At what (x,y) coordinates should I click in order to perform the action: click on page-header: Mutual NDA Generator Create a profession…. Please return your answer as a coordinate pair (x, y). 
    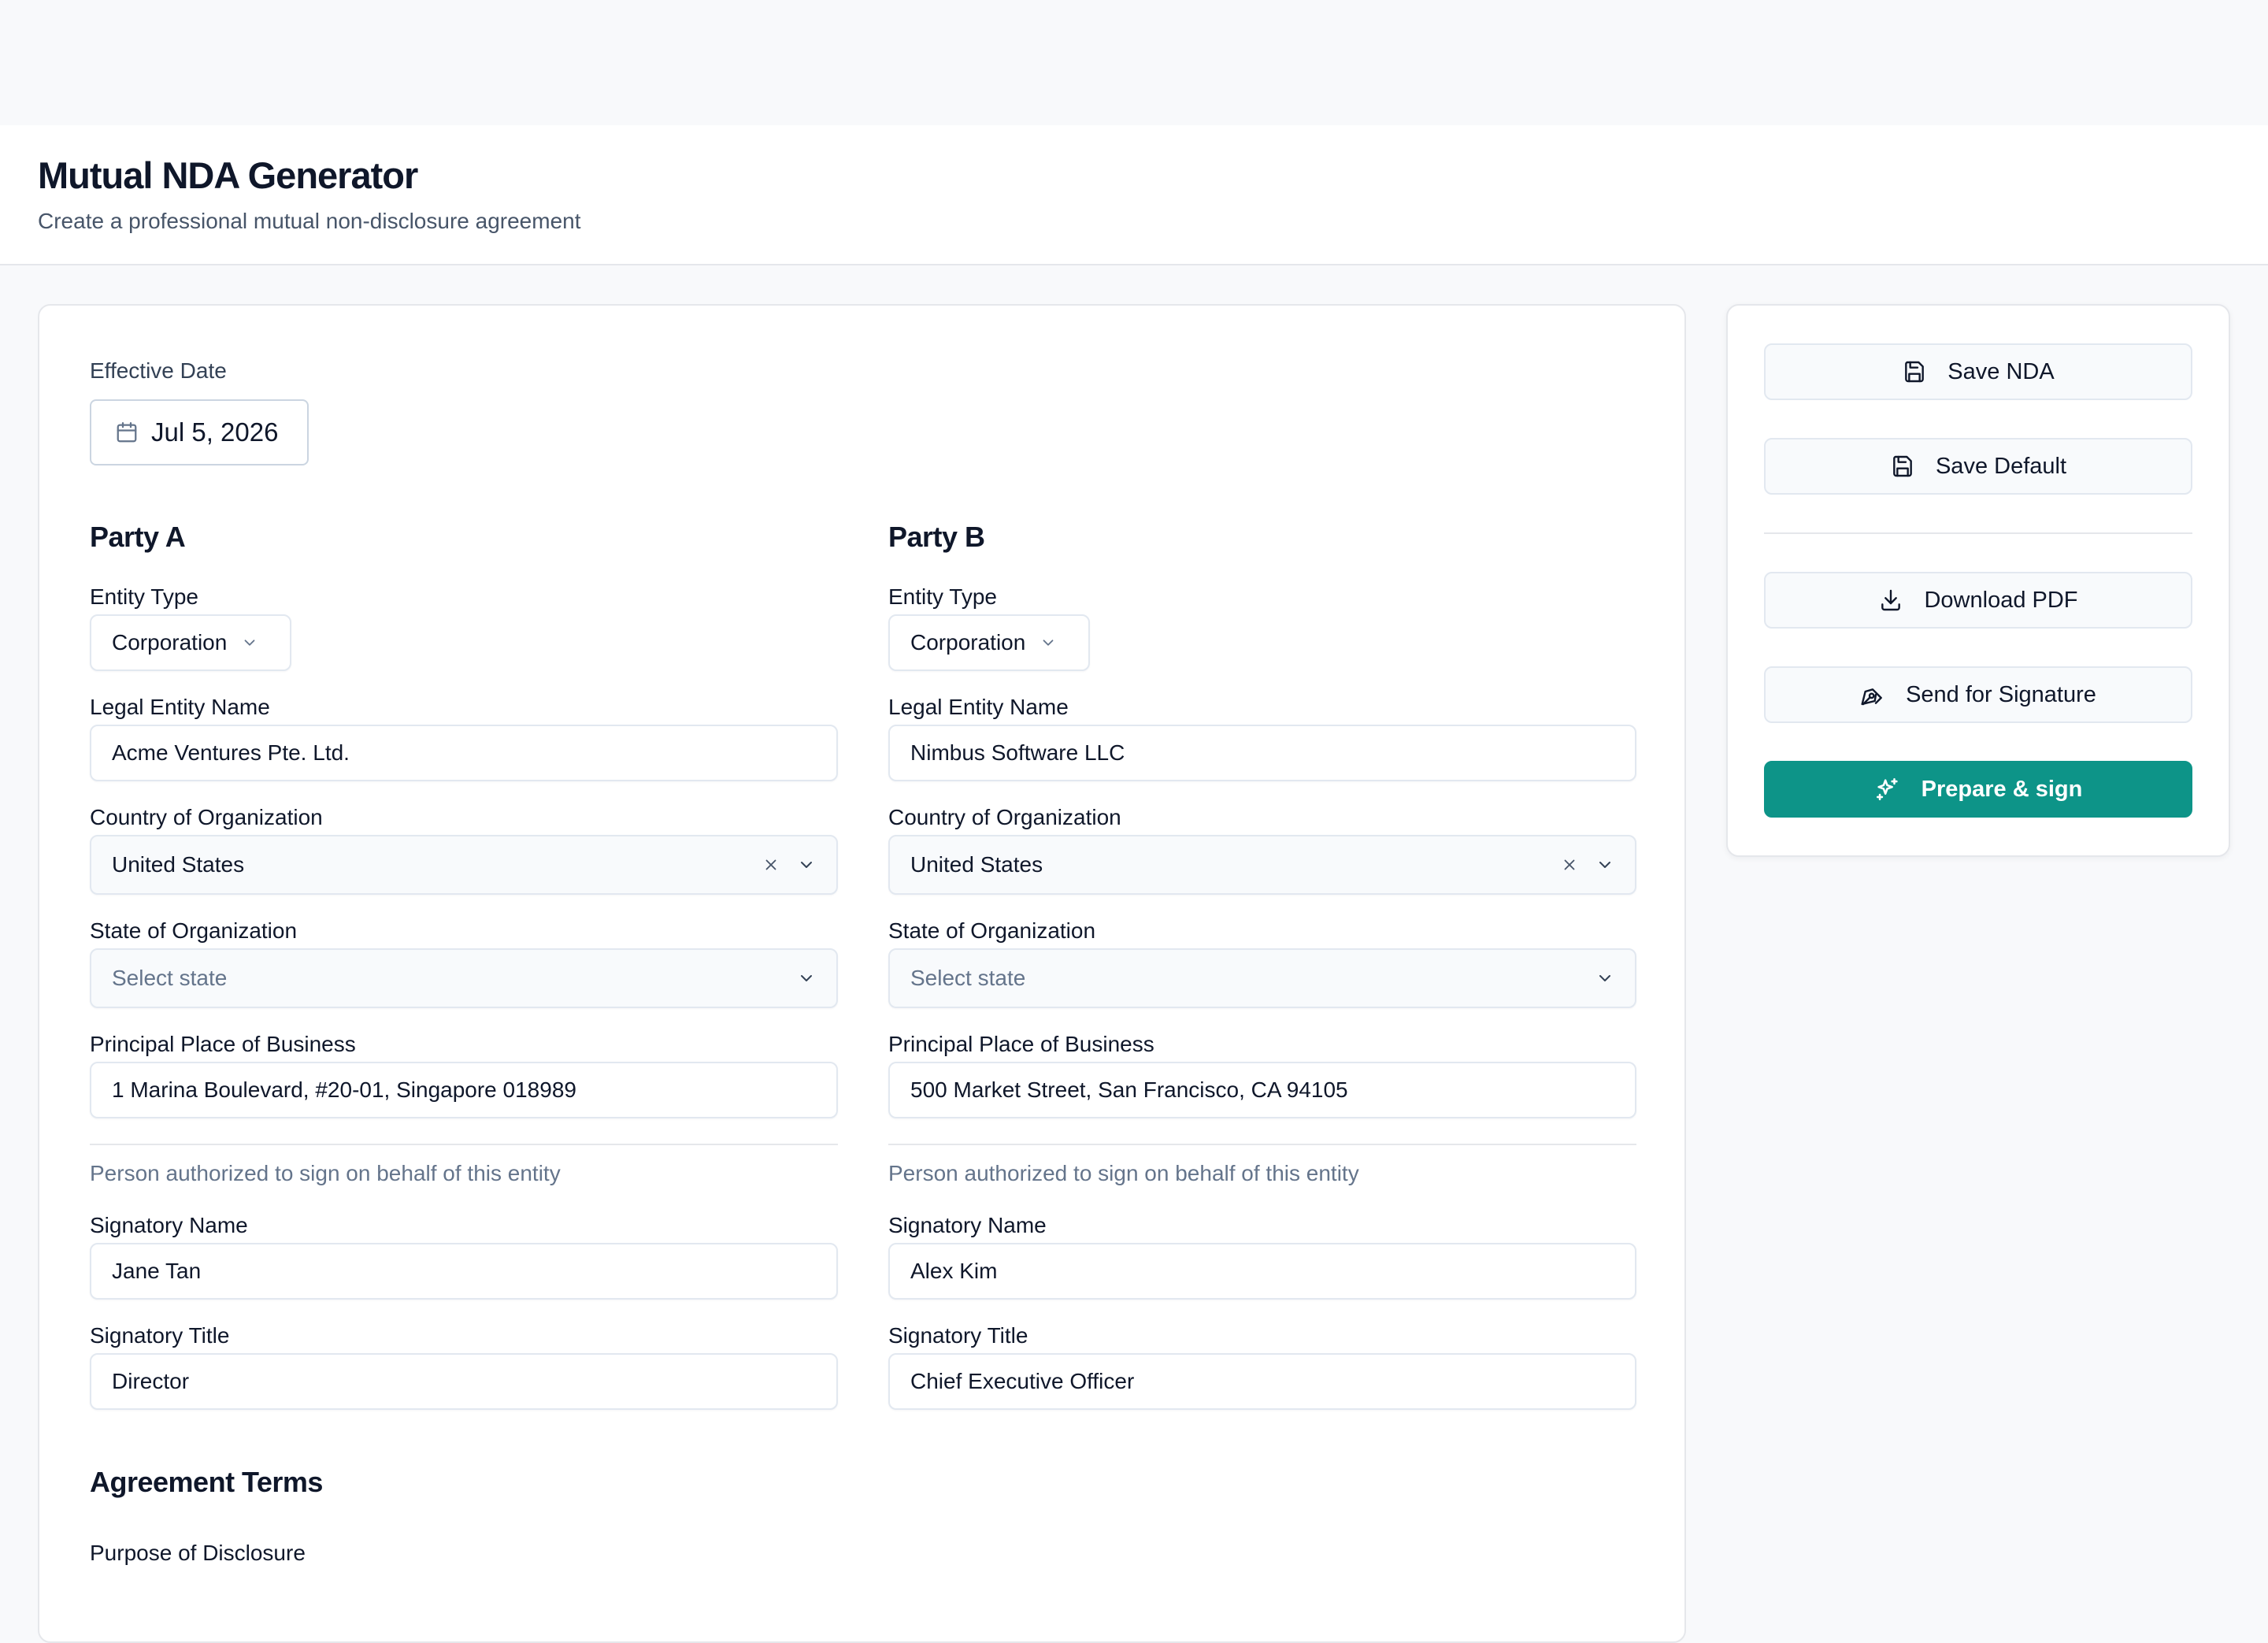
    Looking at the image, I should click on (1134, 195).